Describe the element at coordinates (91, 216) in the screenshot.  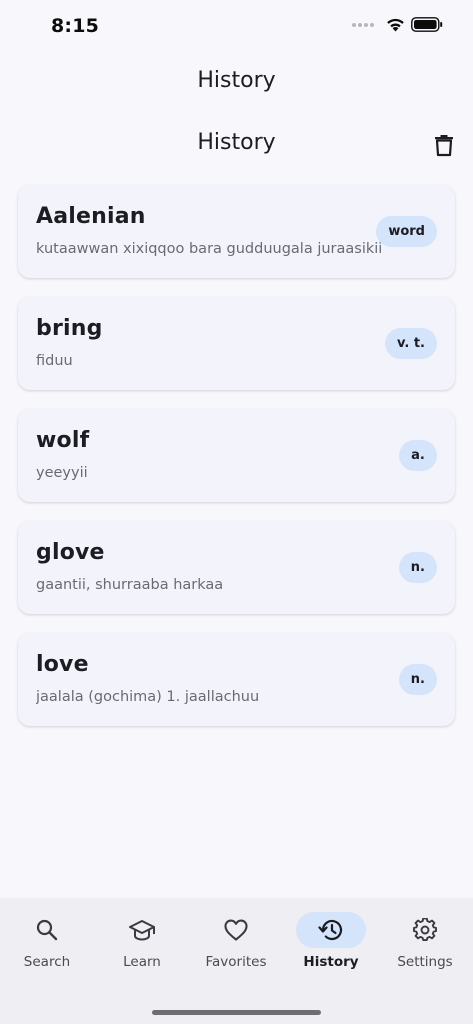
I see `history-word: Aalenian` at that location.